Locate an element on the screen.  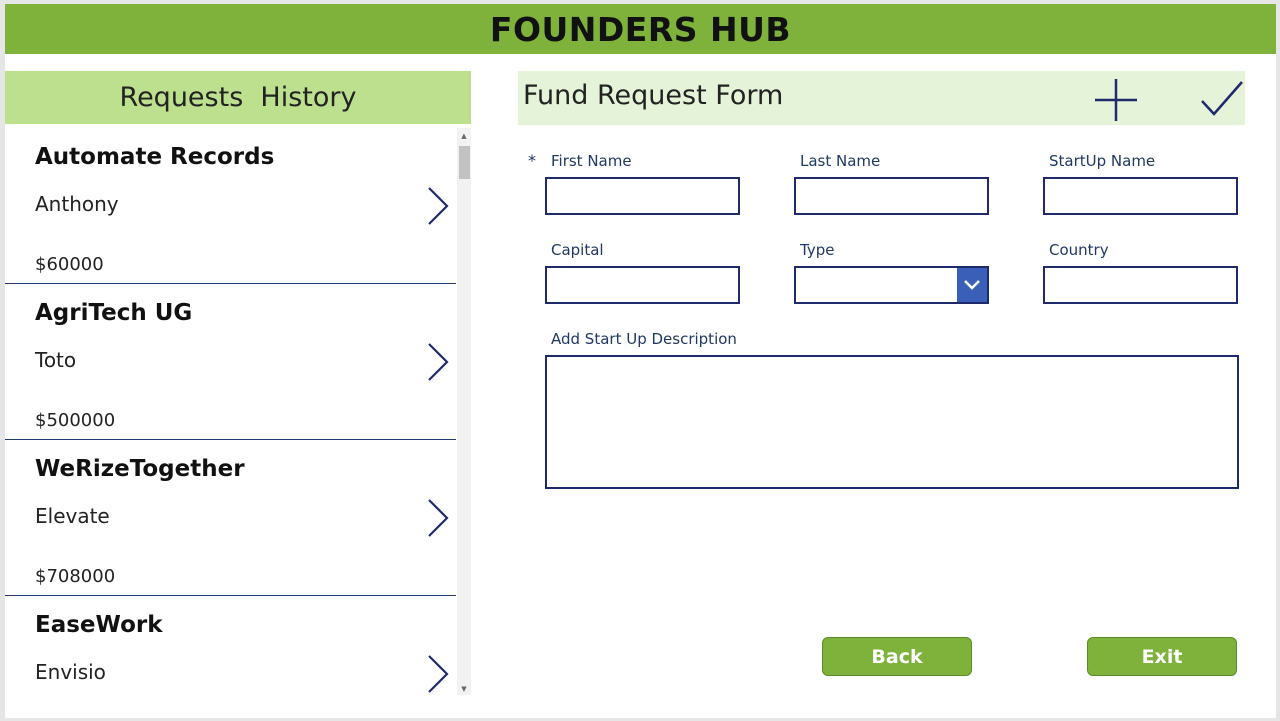
first-name-input is located at coordinates (642, 196).